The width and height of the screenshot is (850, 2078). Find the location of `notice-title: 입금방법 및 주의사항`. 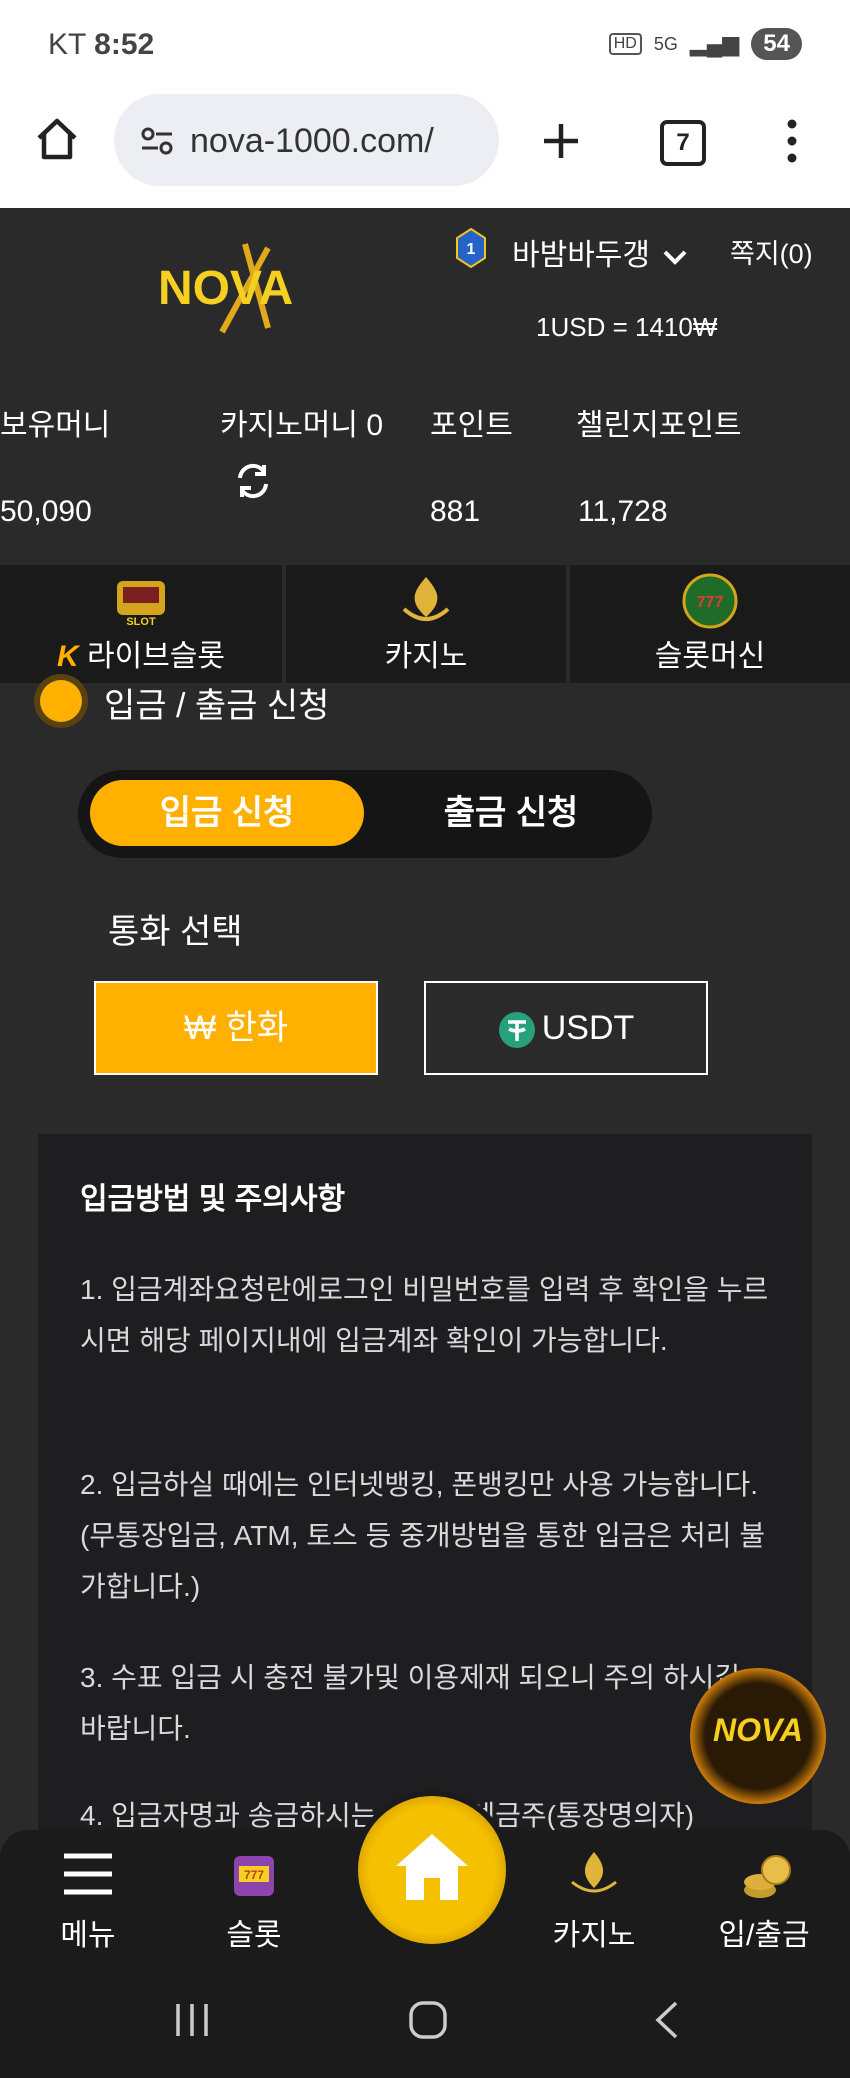

notice-title: 입금방법 및 주의사항 is located at coordinates (213, 1199).